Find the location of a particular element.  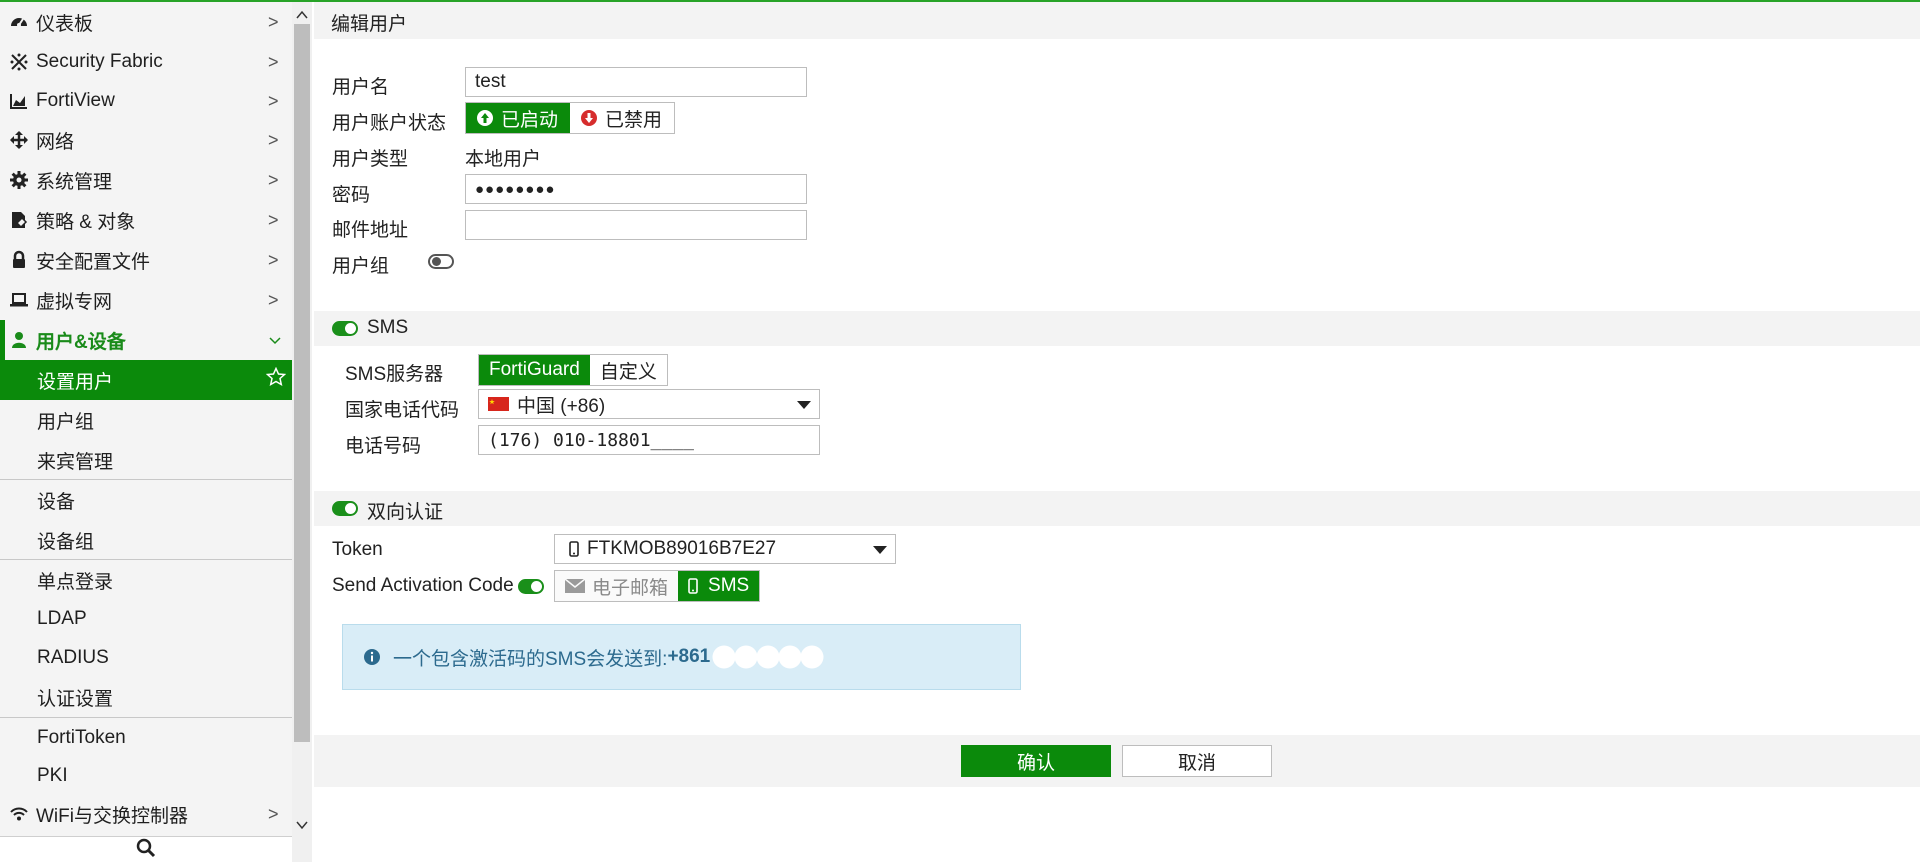

token-select: FTKMOB89016B7E27 is located at coordinates (725, 549).